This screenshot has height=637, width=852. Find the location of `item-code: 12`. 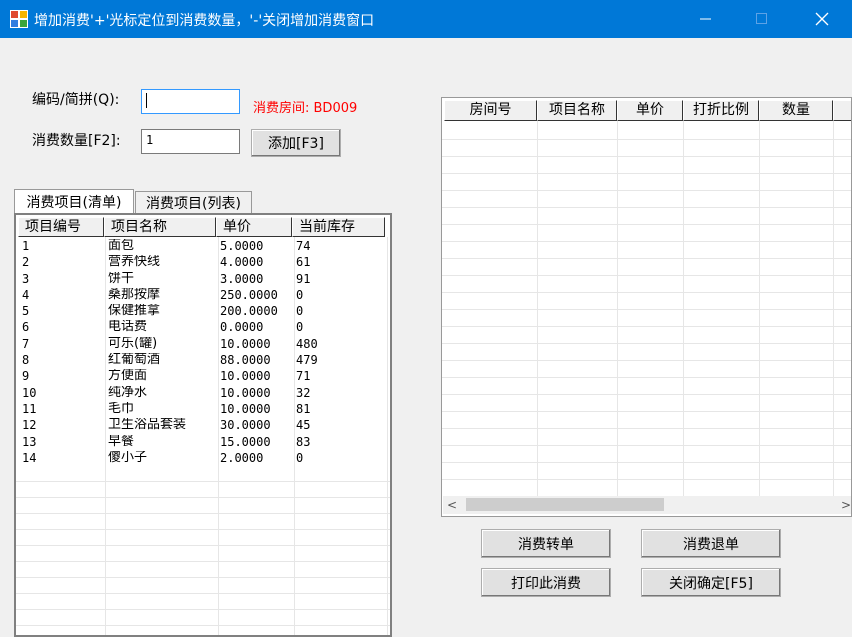

item-code: 12 is located at coordinates (29, 425).